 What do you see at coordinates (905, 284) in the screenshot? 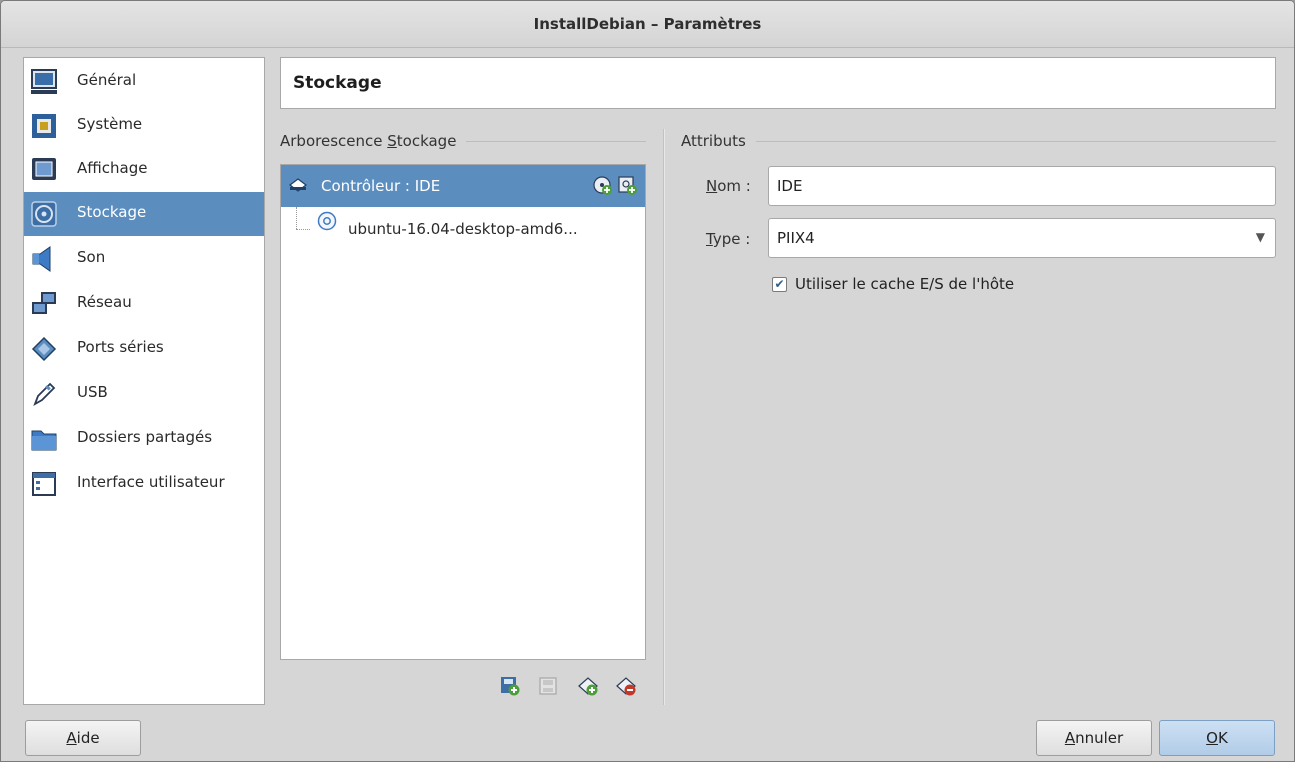
I see `host-cache-label: Utiliser le cache E/S de l'hôte` at bounding box center [905, 284].